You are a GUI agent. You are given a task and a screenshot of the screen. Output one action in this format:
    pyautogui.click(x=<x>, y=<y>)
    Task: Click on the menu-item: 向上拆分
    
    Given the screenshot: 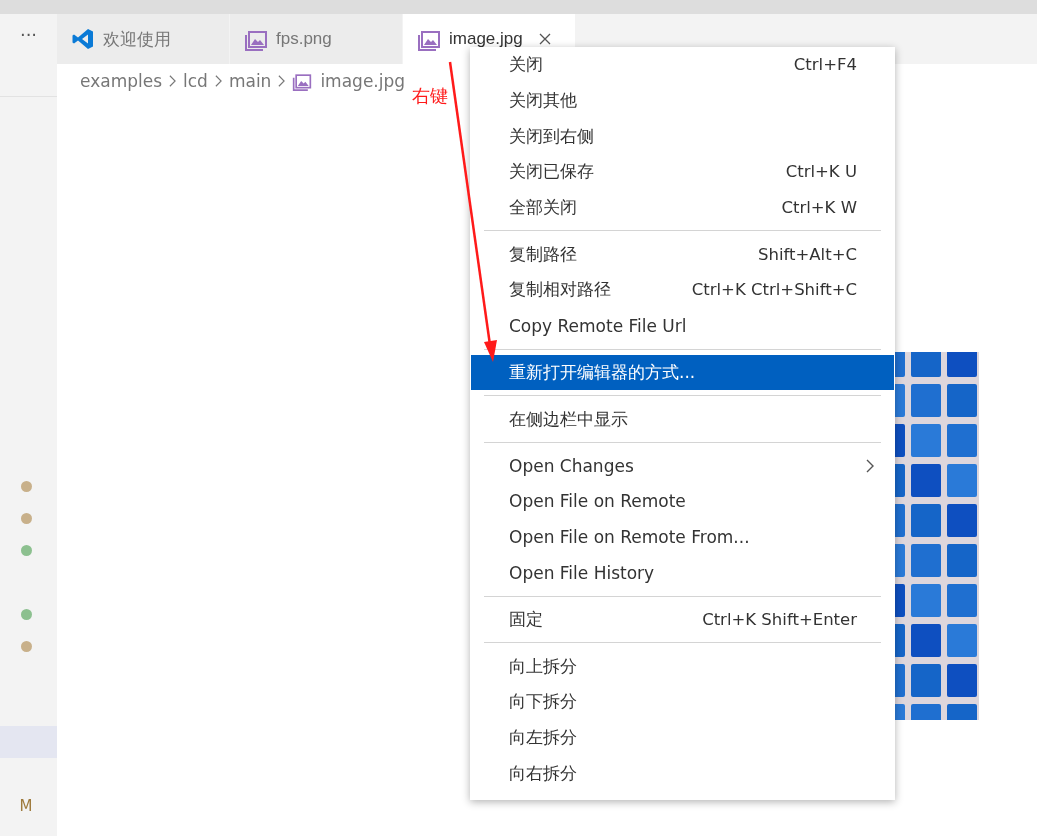 What is the action you would take?
    pyautogui.click(x=682, y=666)
    